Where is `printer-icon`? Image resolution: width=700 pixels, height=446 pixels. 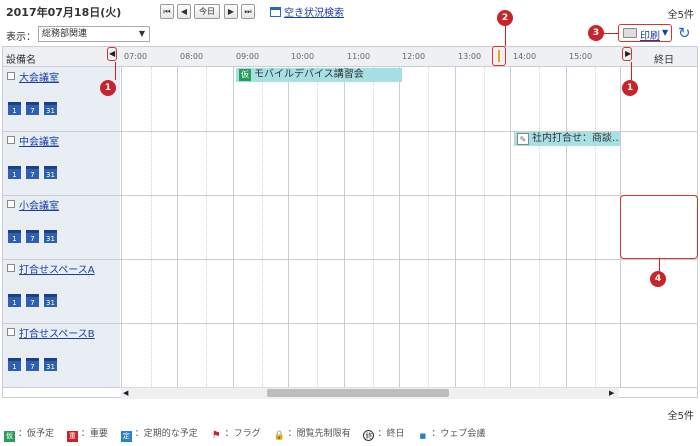
printer-icon is located at coordinates (630, 33).